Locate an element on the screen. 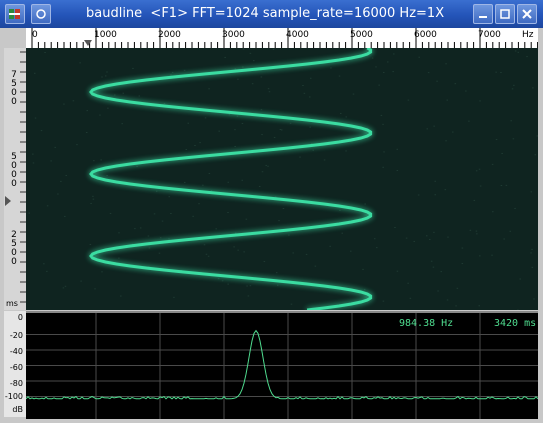 This screenshot has width=543, height=423. time-label-5000: 5 0 0 0 is located at coordinates (11, 171).